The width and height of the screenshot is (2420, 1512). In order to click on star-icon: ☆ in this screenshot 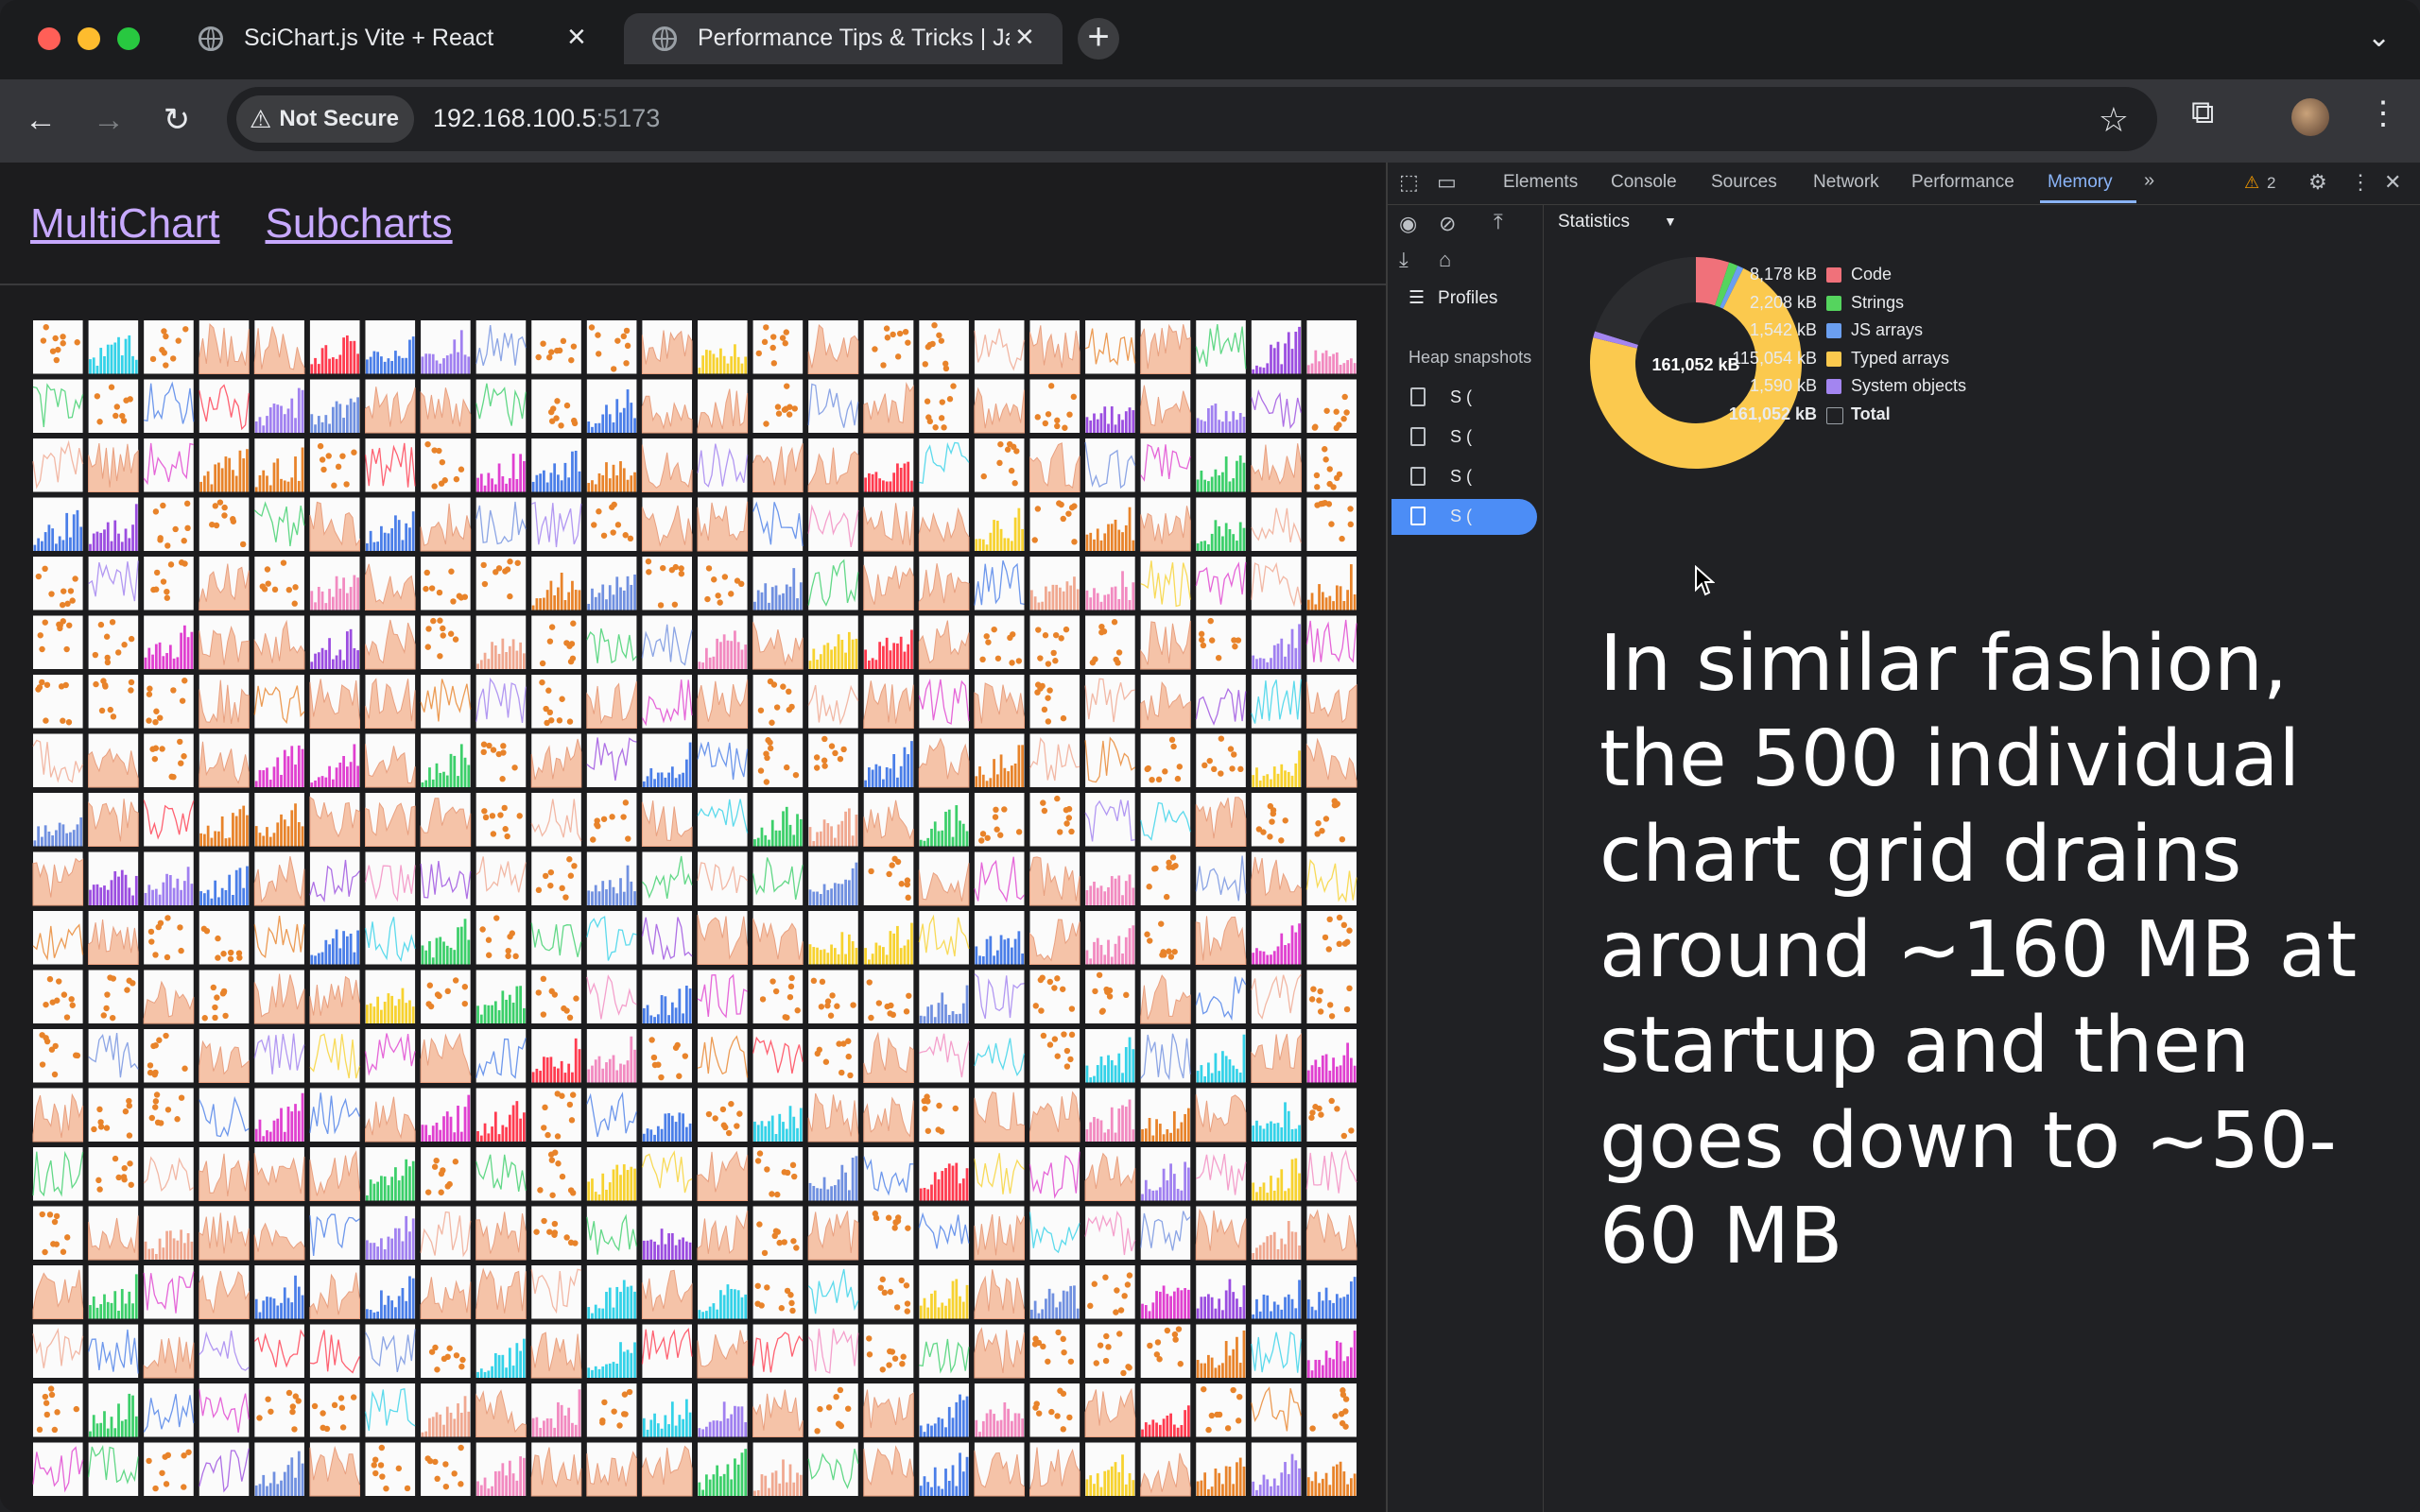, I will do `click(2114, 120)`.